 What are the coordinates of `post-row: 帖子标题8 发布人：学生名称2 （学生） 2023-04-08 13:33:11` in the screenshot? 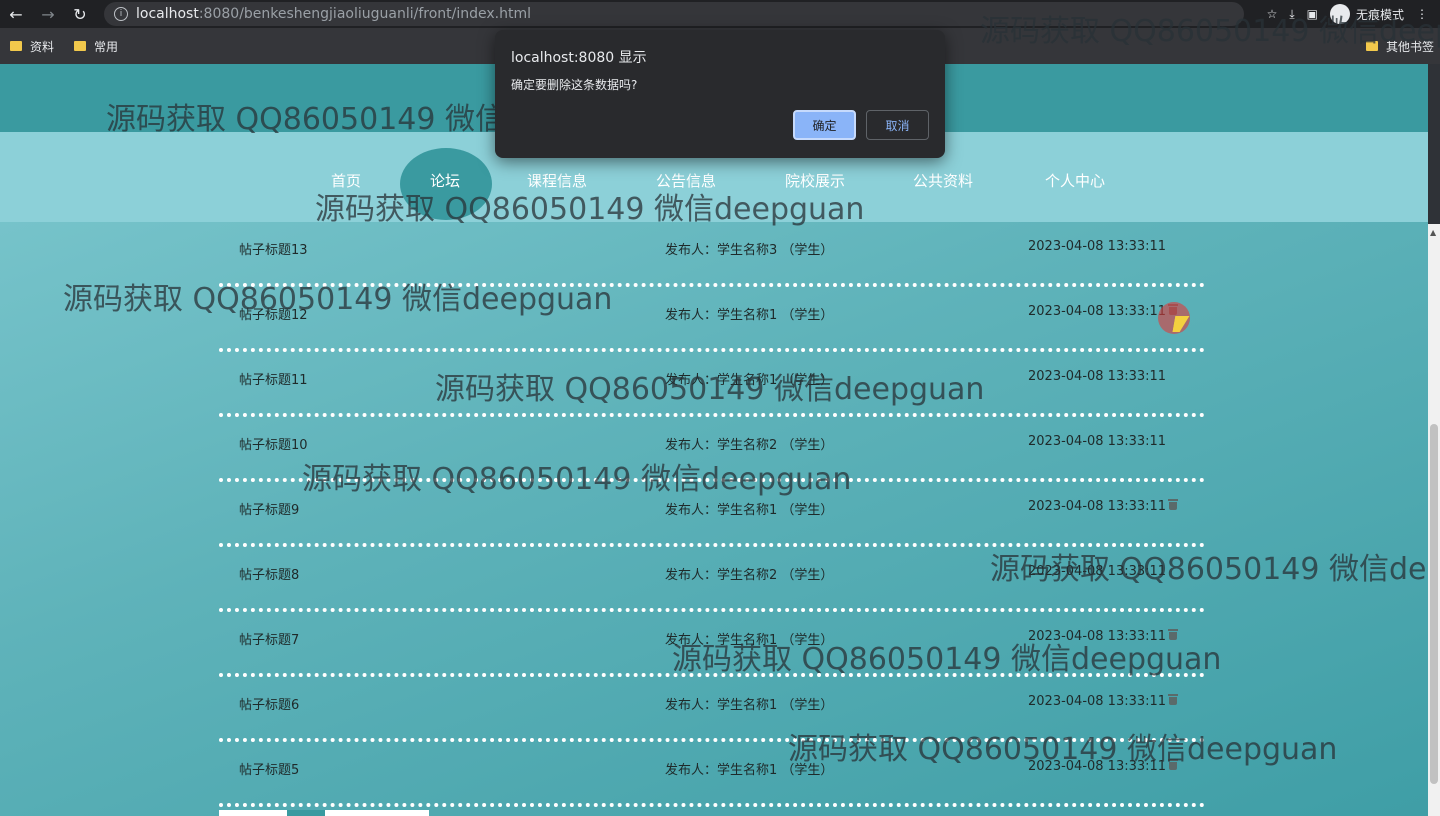 It's located at (712, 579).